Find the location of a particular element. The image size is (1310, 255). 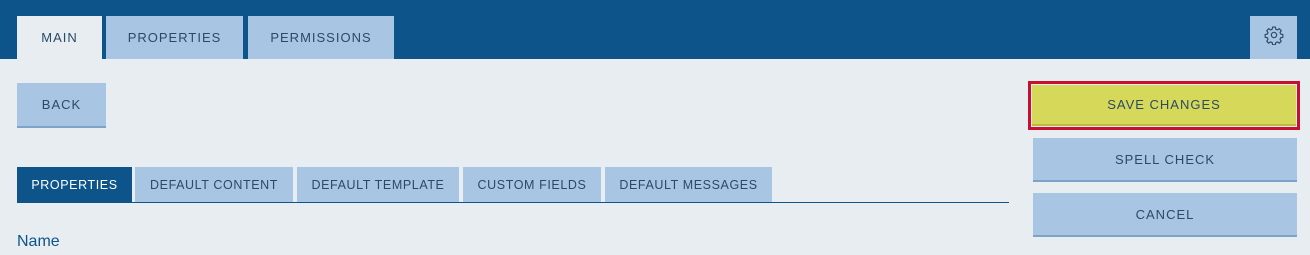

cancel-label: CANCEL is located at coordinates (1165, 214).